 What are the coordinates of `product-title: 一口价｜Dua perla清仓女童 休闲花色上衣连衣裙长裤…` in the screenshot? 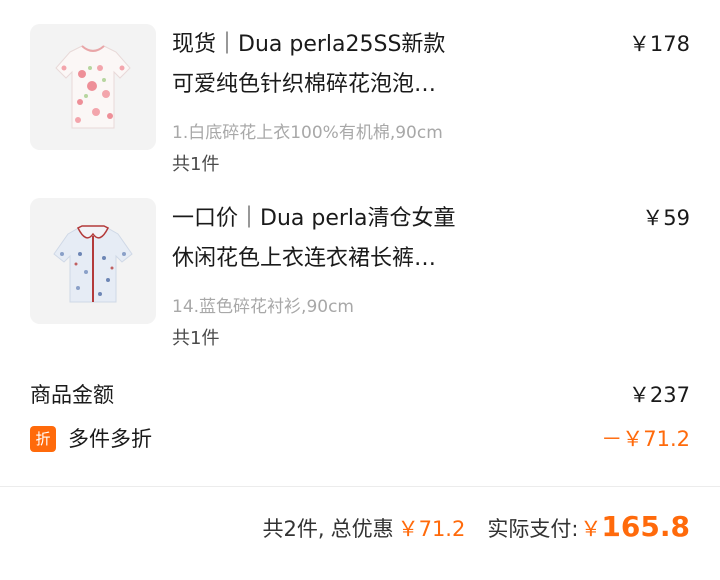 It's located at (337, 239).